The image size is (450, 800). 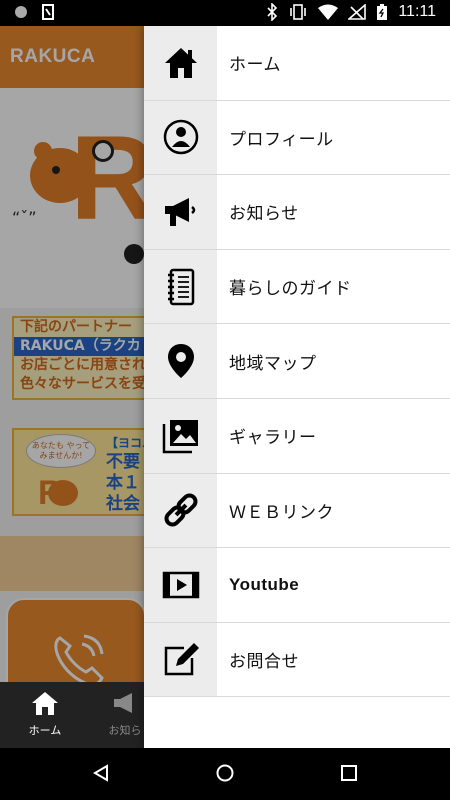 I want to click on drawer-item-news: お知らせ, so click(x=297, y=212).